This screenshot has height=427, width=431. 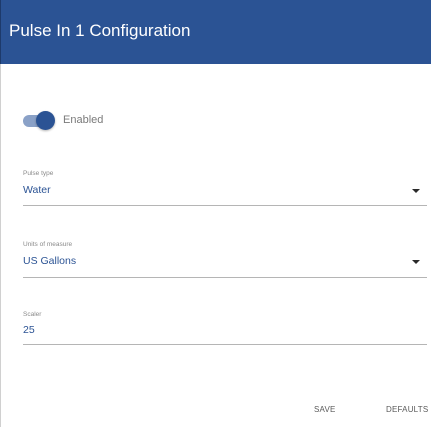 What do you see at coordinates (225, 277) in the screenshot?
I see `units-of-measure-underline` at bounding box center [225, 277].